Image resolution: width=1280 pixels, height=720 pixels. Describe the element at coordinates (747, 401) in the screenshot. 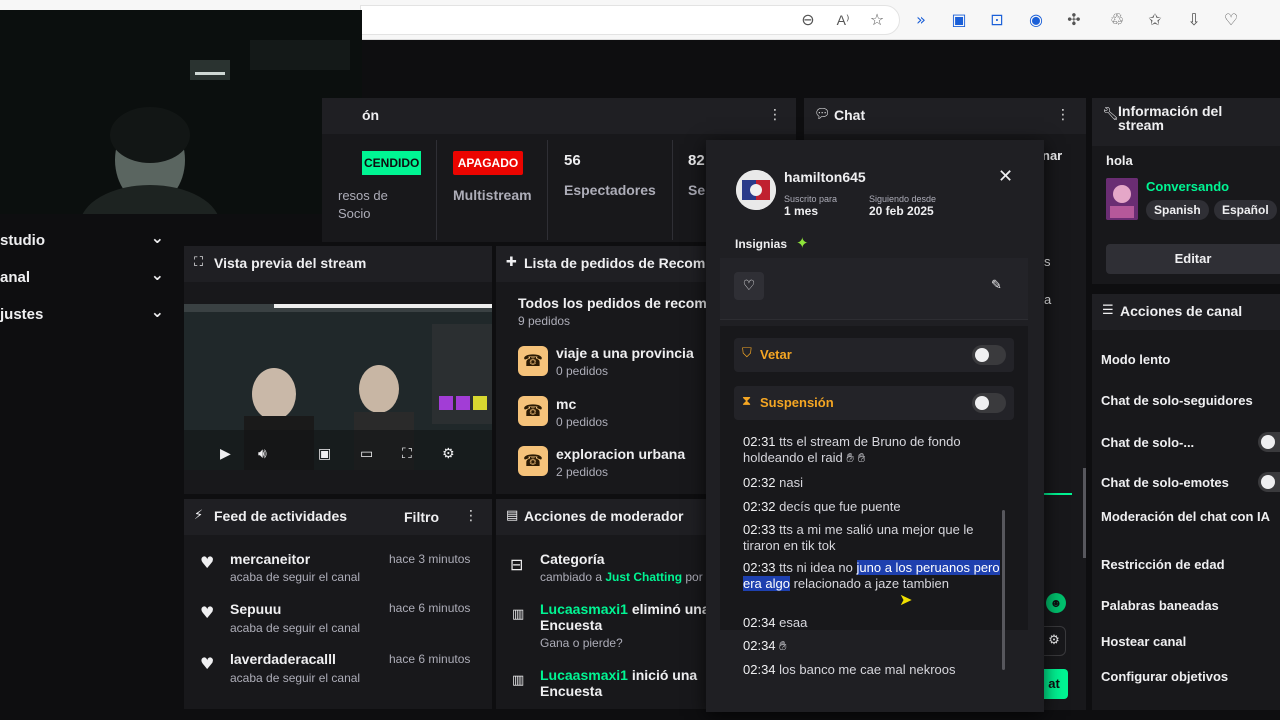

I see `hourglass-icon: ⧗` at that location.